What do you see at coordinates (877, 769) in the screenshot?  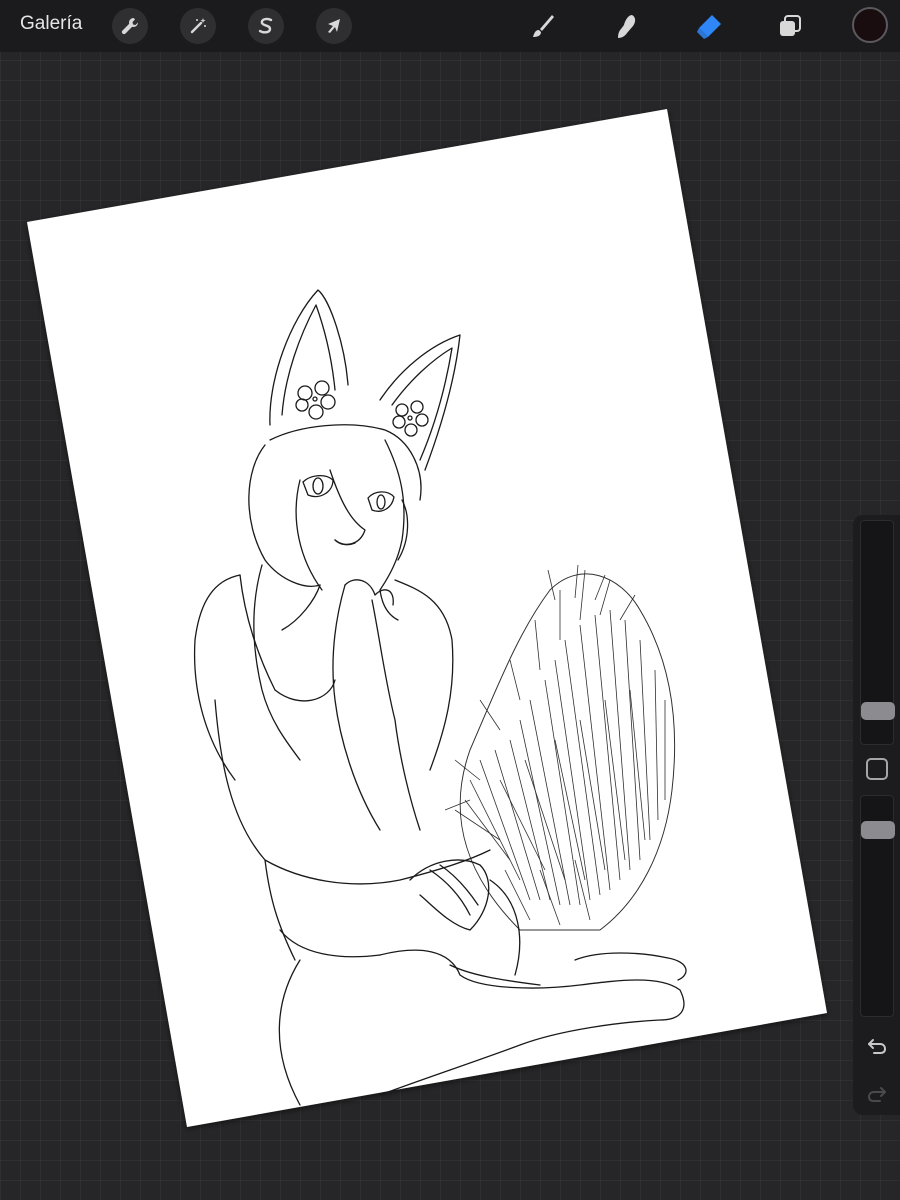 I see `modify-button` at bounding box center [877, 769].